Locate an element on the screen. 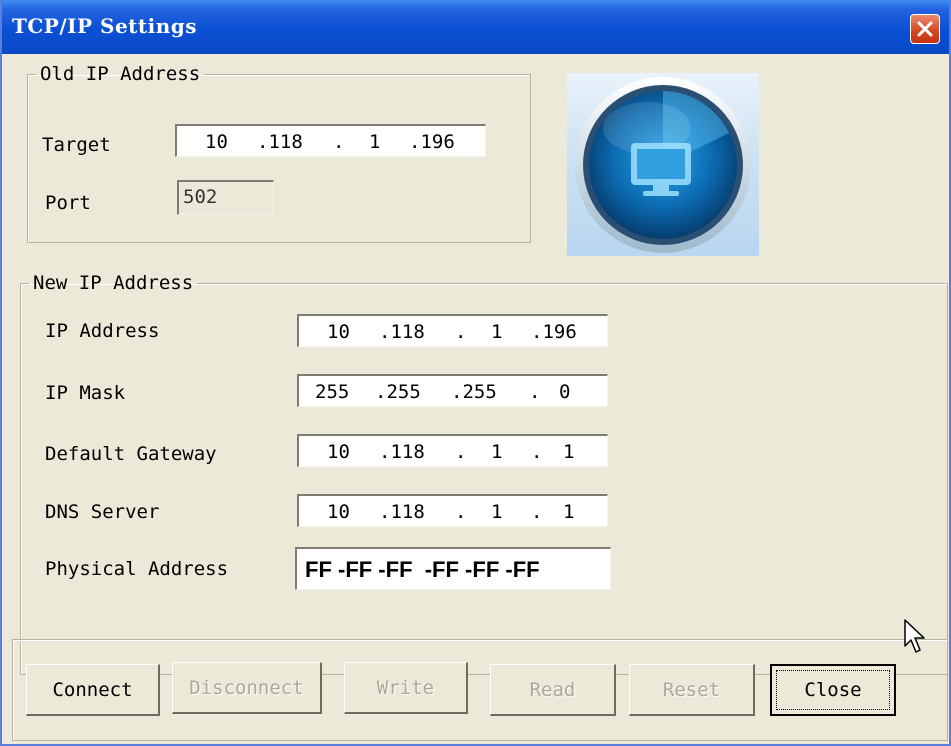  mask-octet-2: .255 is located at coordinates (398, 392).